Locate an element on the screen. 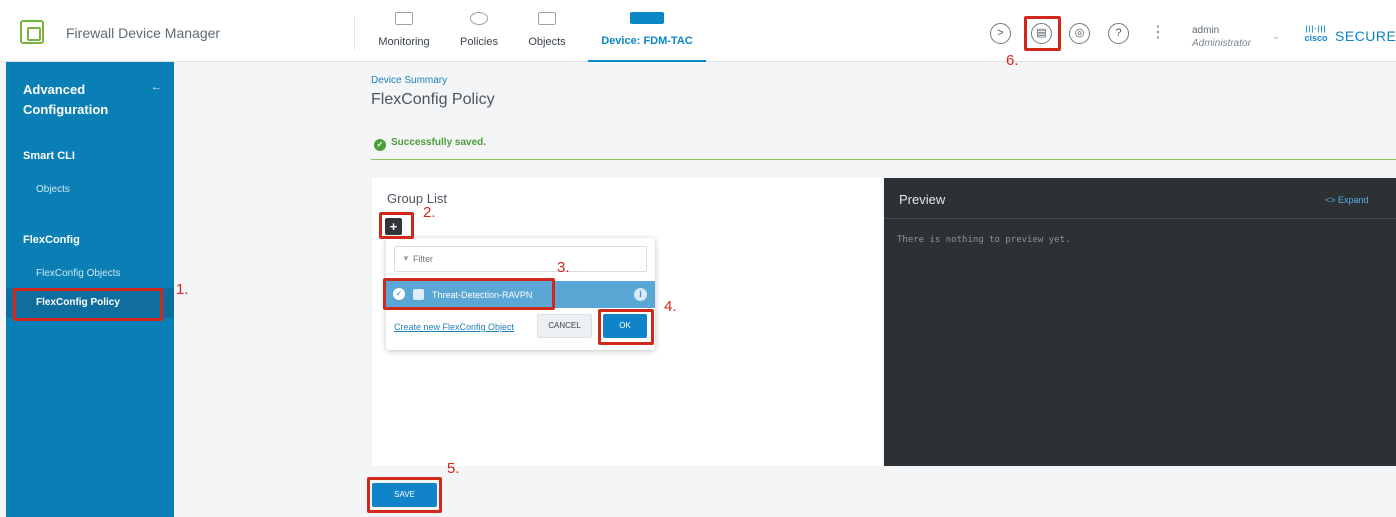 This screenshot has width=1396, height=517. preview-title: Preview is located at coordinates (922, 199).